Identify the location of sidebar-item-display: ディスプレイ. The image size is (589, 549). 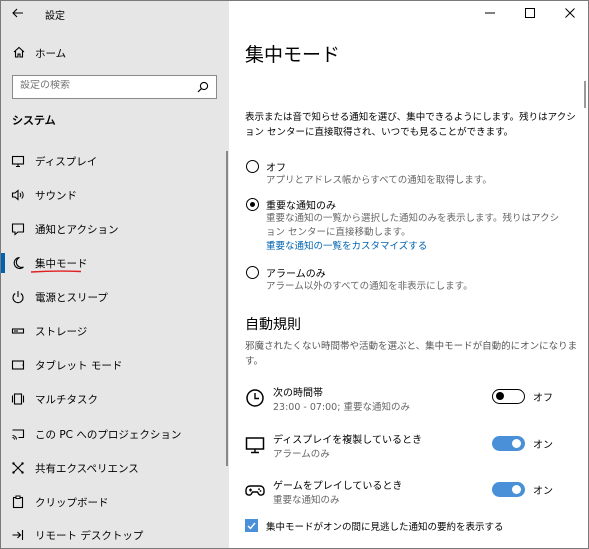
(114, 161).